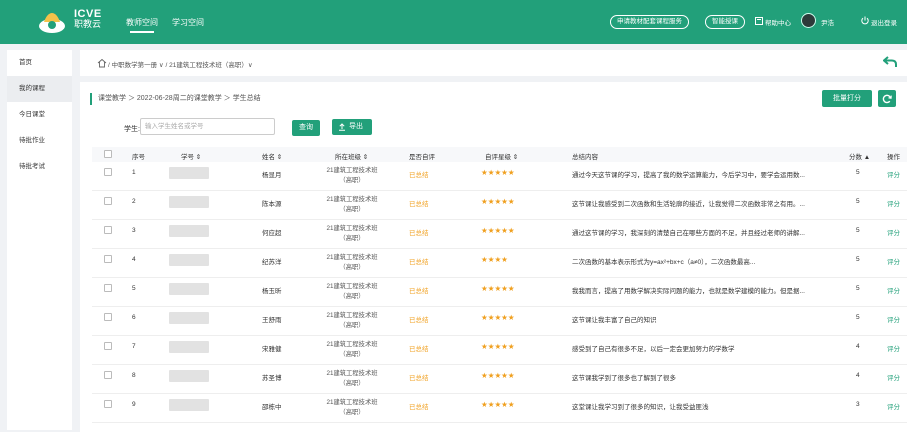 This screenshot has height=432, width=907. I want to click on sidebar-item-my-courses: 我的课程, so click(39, 89).